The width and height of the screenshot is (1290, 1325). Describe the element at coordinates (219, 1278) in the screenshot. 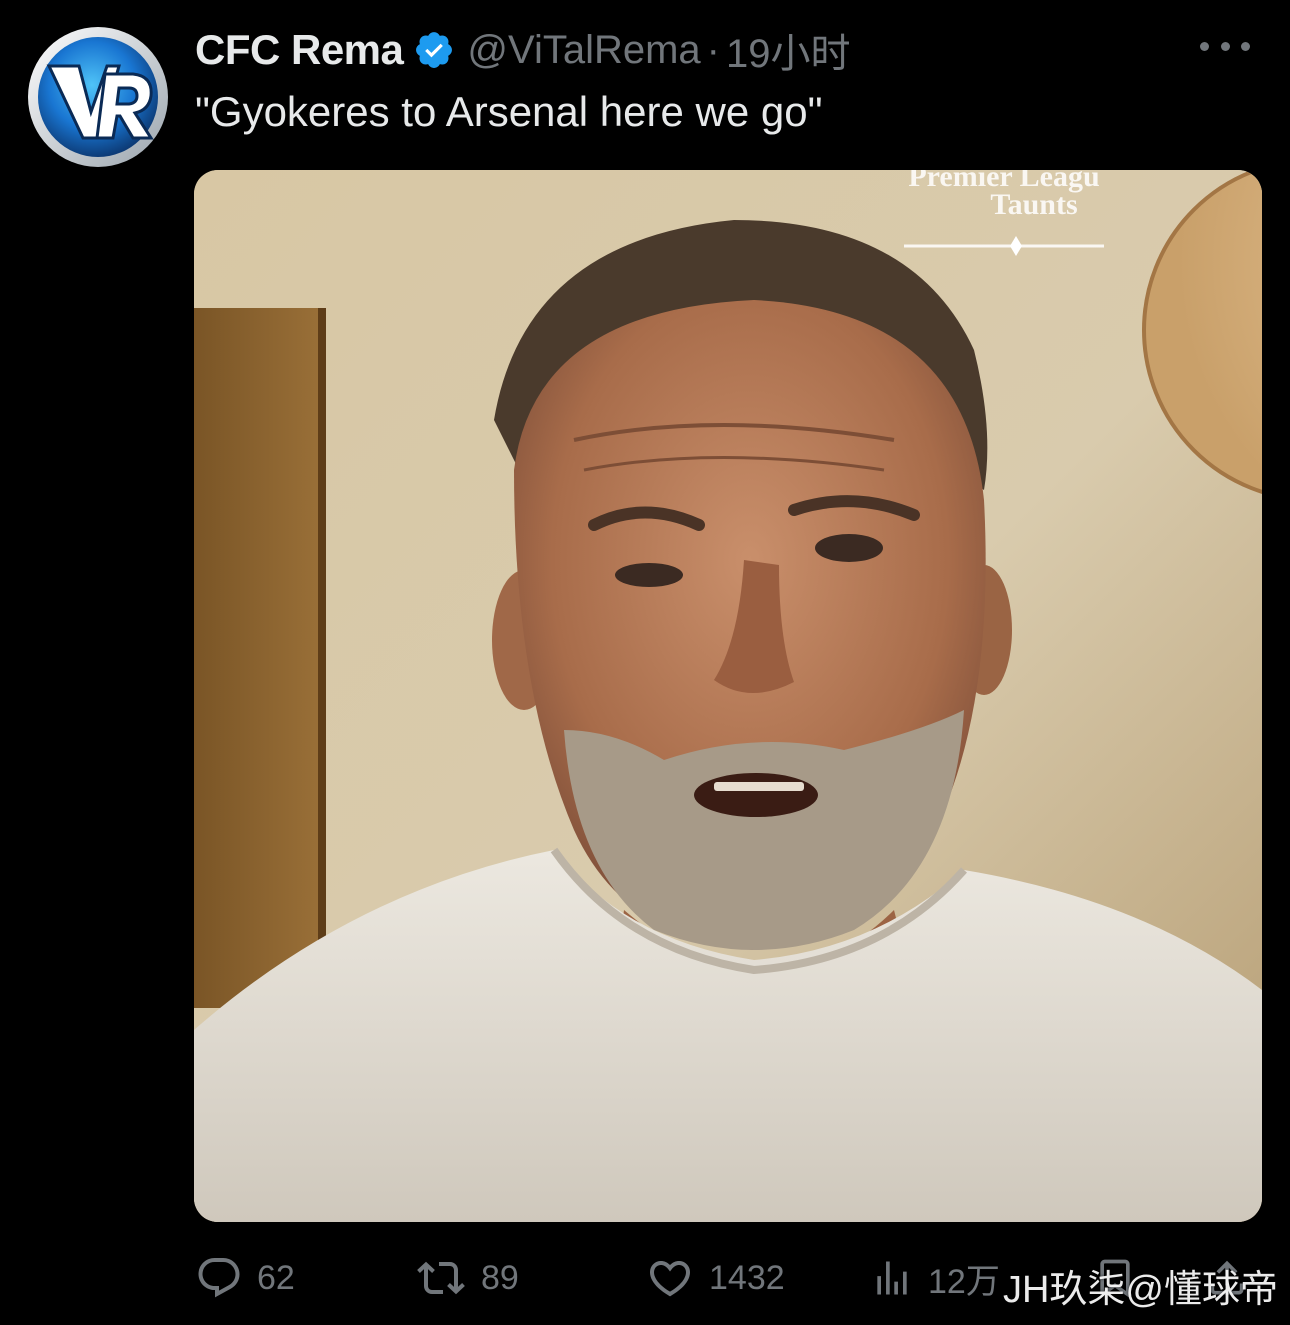

I see `reply-icon` at that location.